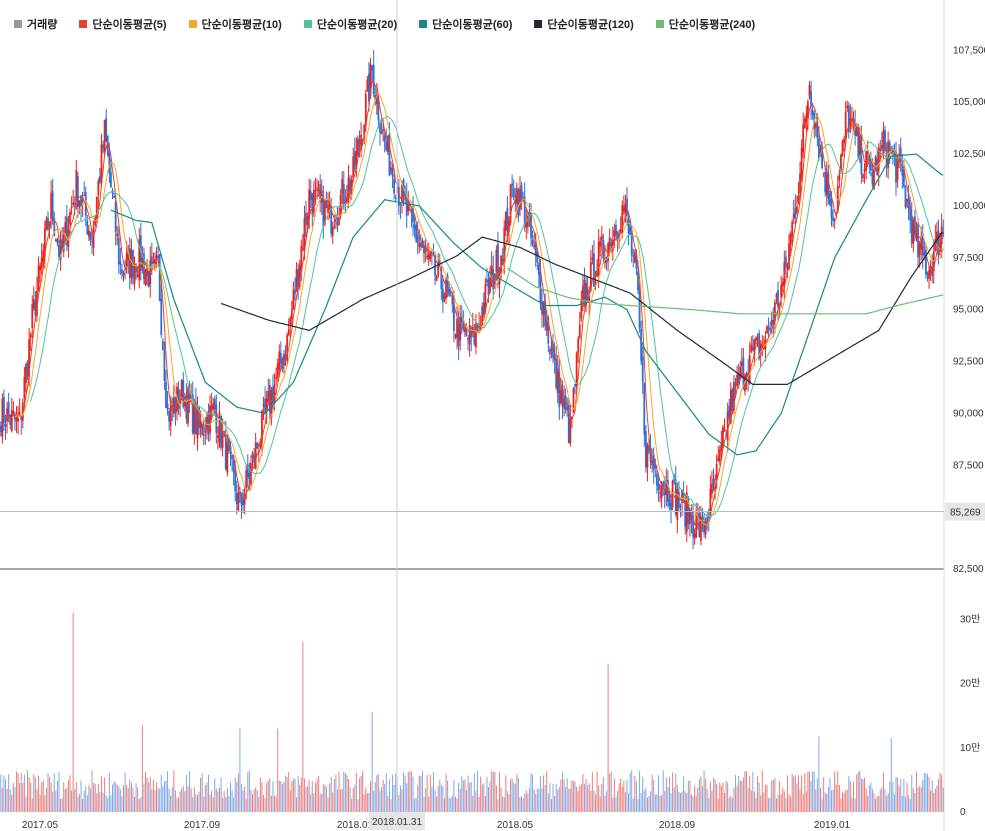  Describe the element at coordinates (202, 825) in the screenshot. I see `x-tick-label: 2017.09` at that location.